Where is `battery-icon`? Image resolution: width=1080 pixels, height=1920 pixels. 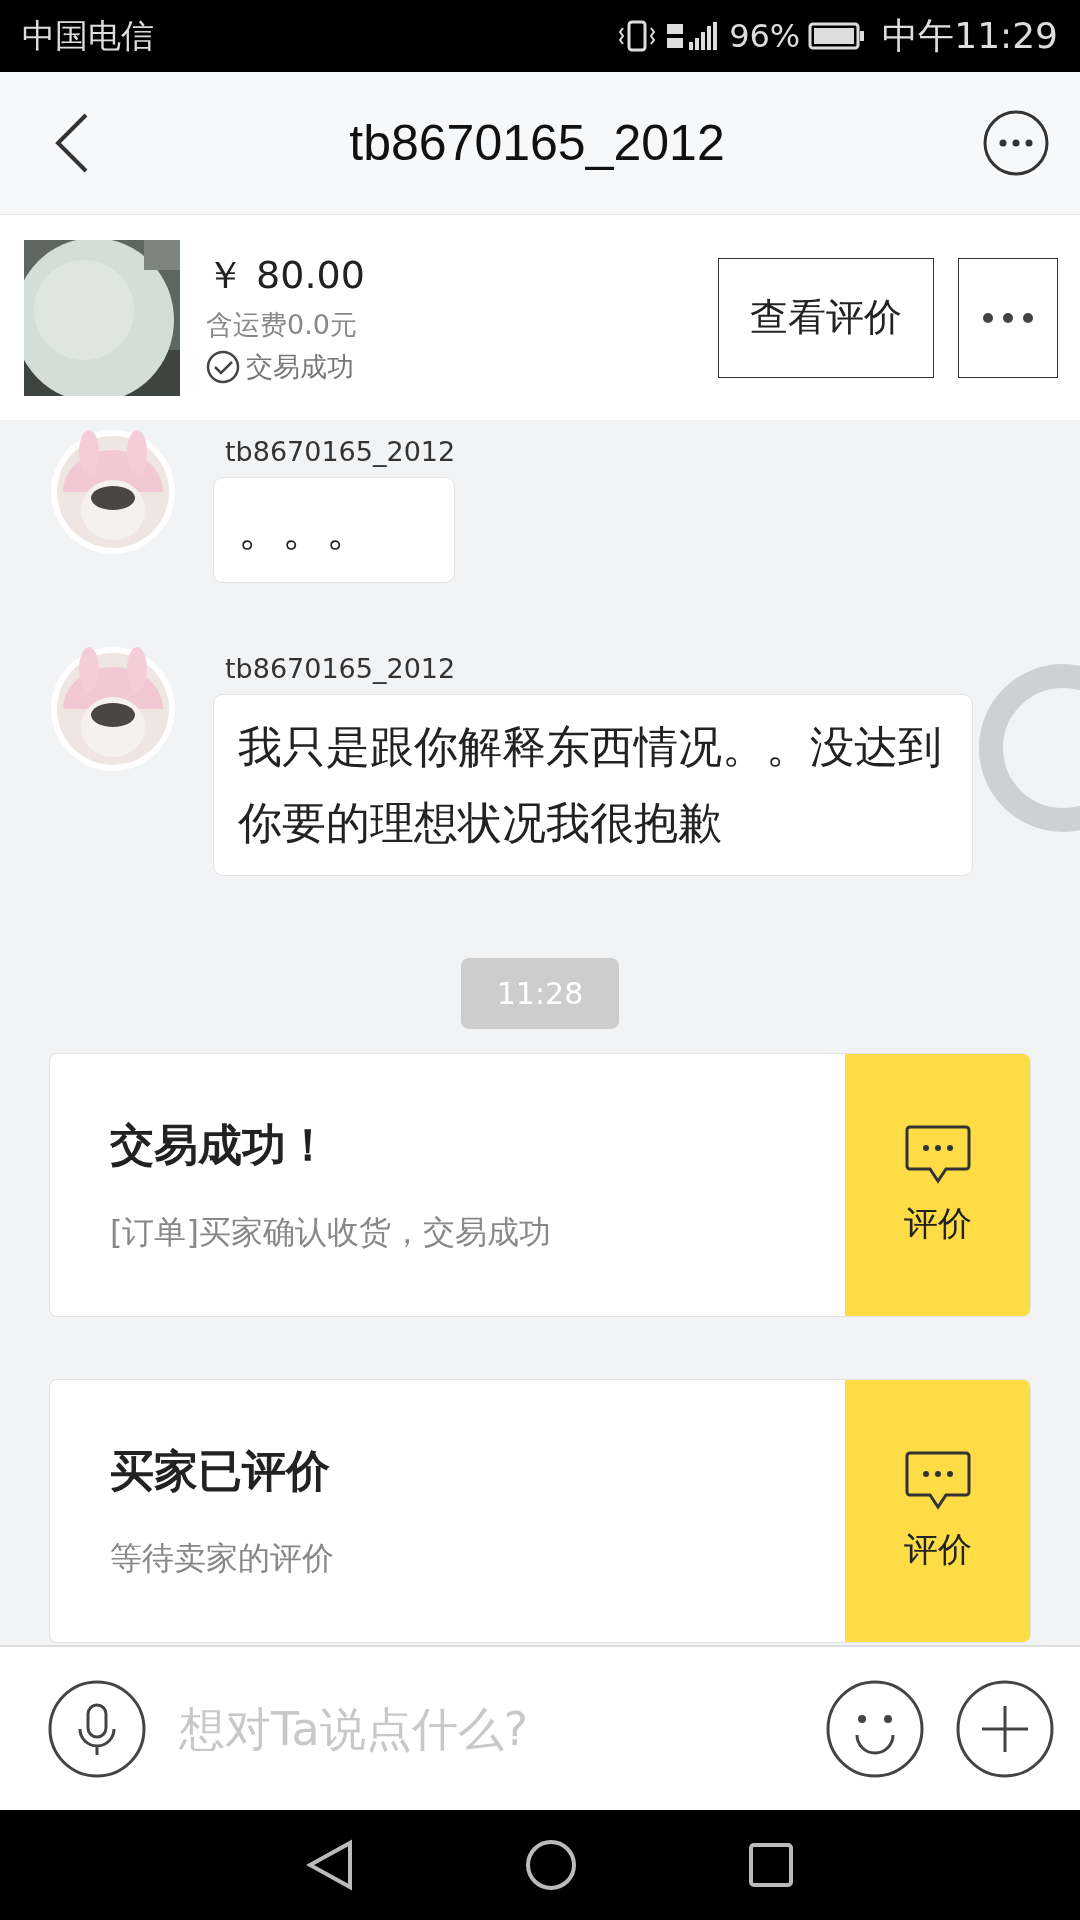 battery-icon is located at coordinates (837, 36).